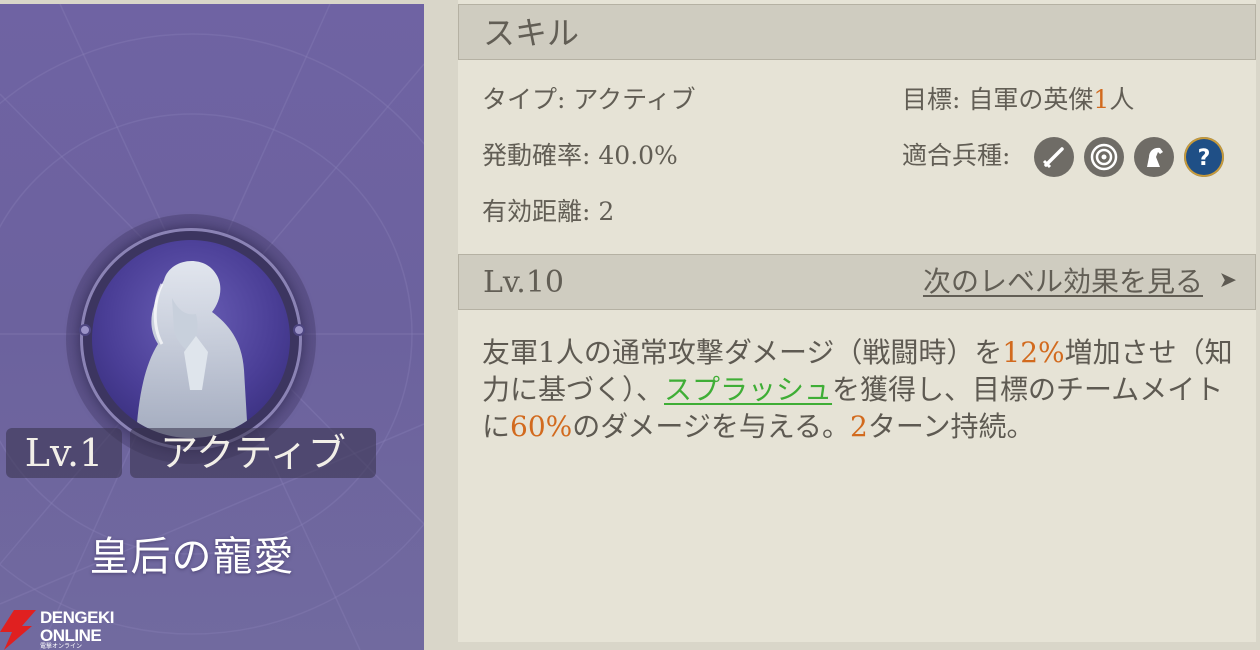  Describe the element at coordinates (524, 99) in the screenshot. I see `stat-type-label: タイプ:` at that location.